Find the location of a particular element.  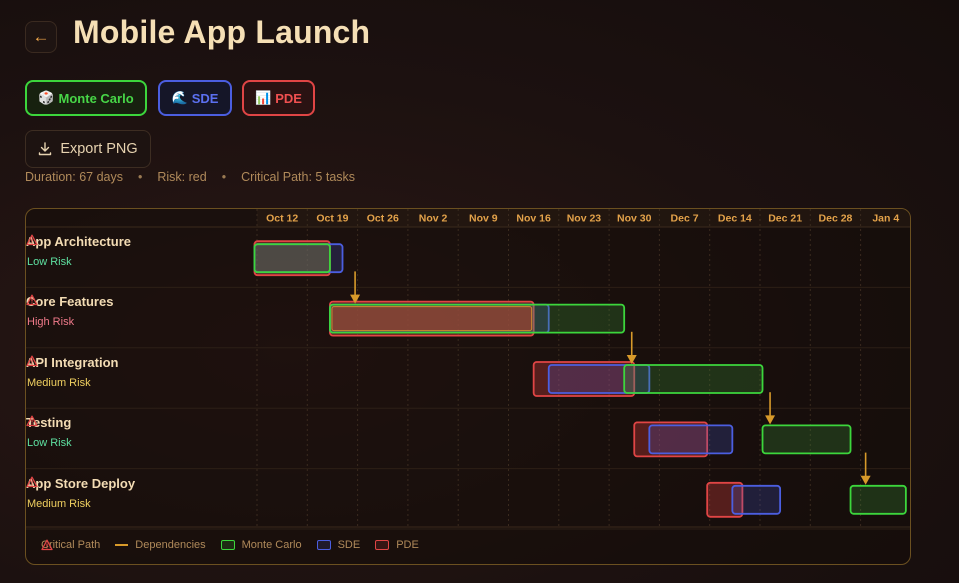

back-button: ← is located at coordinates (41, 37).